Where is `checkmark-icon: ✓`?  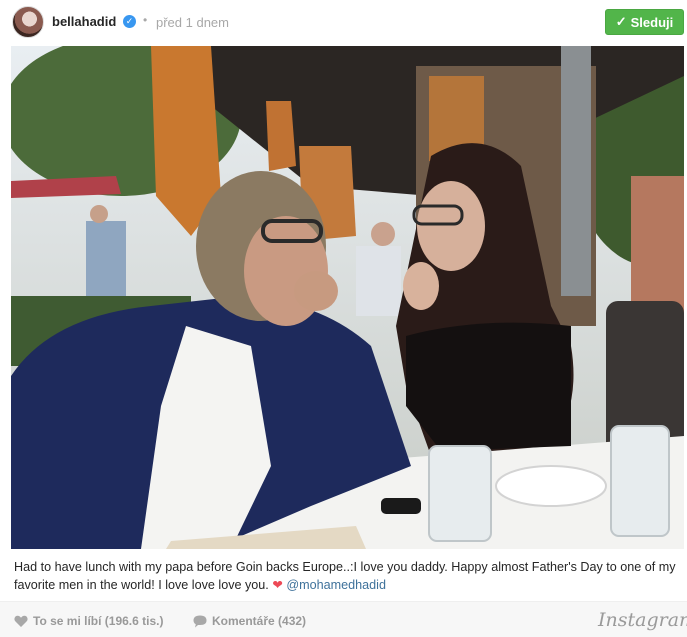
checkmark-icon: ✓ is located at coordinates (621, 21).